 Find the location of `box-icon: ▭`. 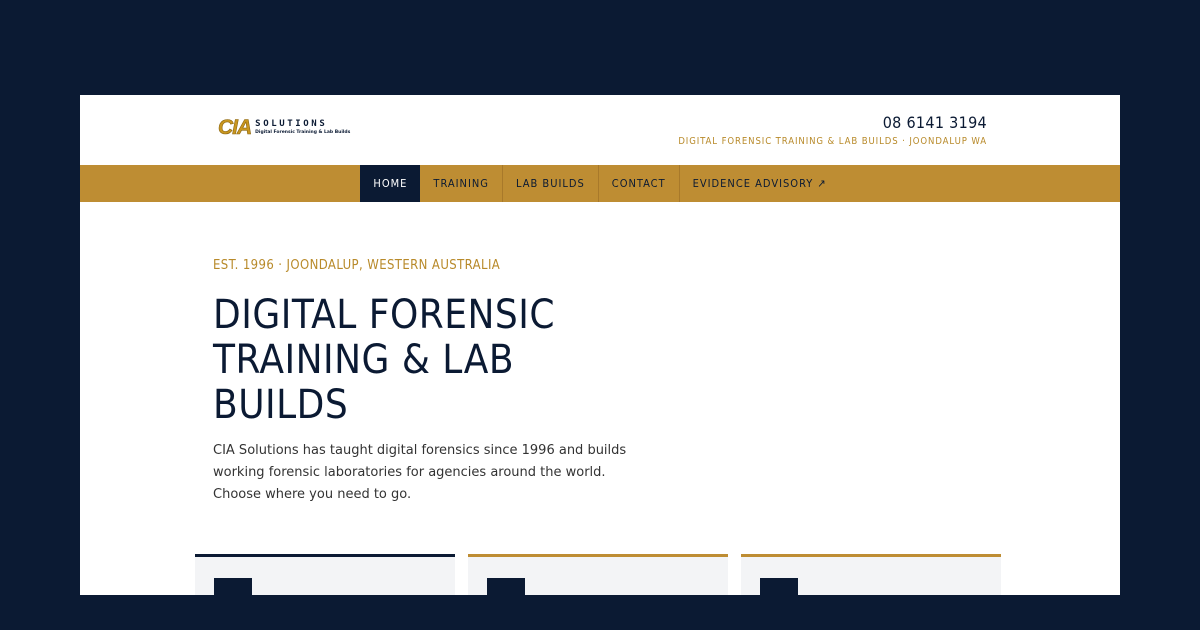

box-icon: ▭ is located at coordinates (779, 586).